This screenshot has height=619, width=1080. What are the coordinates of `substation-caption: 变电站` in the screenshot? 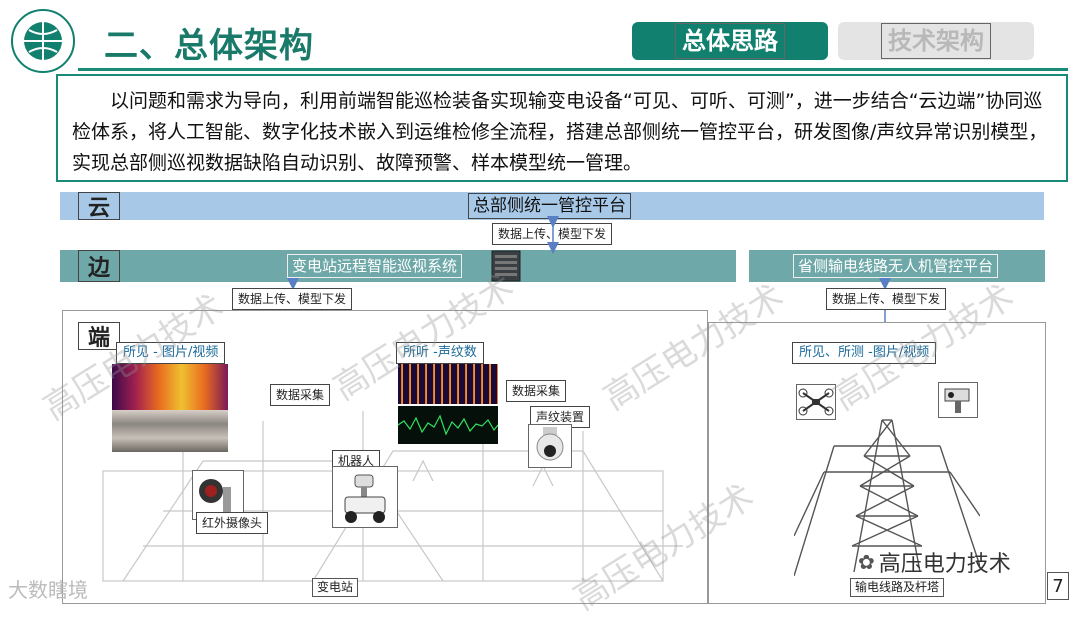 It's located at (335, 587).